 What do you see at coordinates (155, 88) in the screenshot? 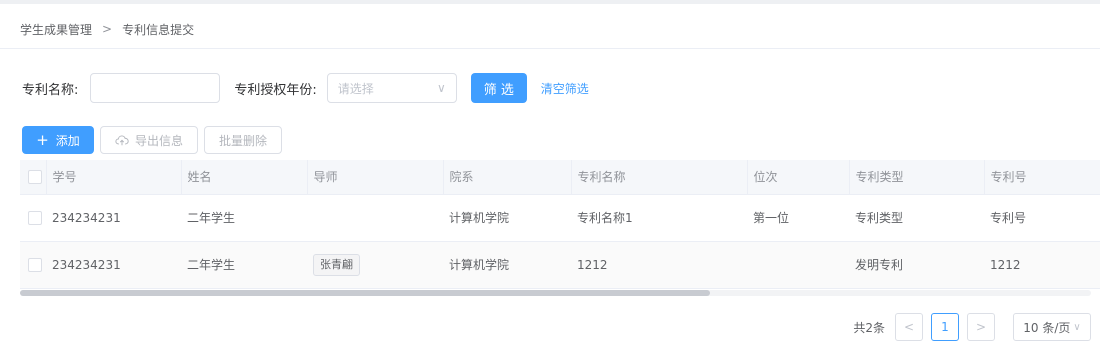
I see `patent-name-input` at bounding box center [155, 88].